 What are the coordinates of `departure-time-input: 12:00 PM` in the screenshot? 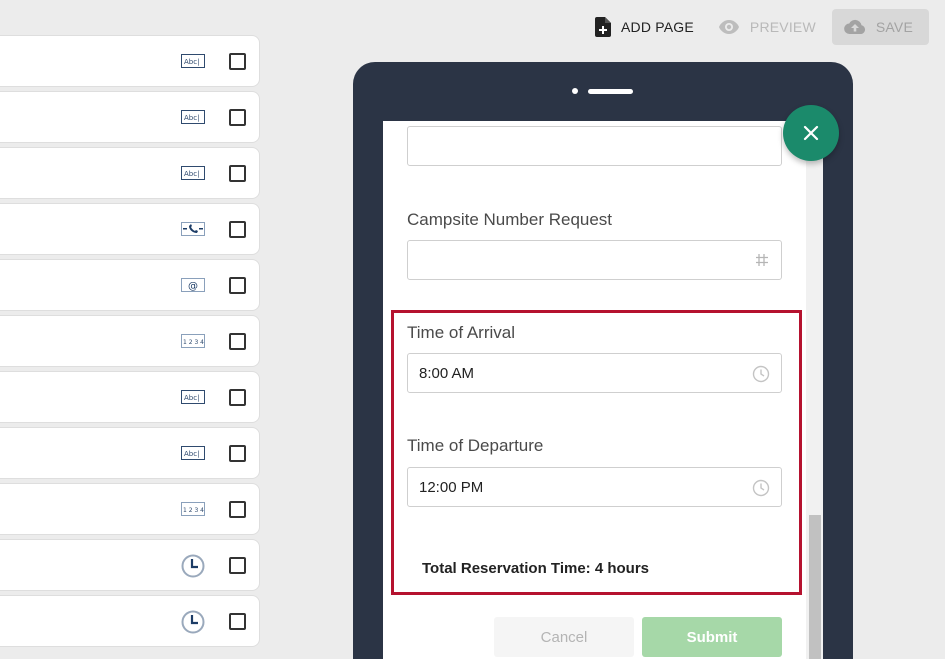 It's located at (594, 487).